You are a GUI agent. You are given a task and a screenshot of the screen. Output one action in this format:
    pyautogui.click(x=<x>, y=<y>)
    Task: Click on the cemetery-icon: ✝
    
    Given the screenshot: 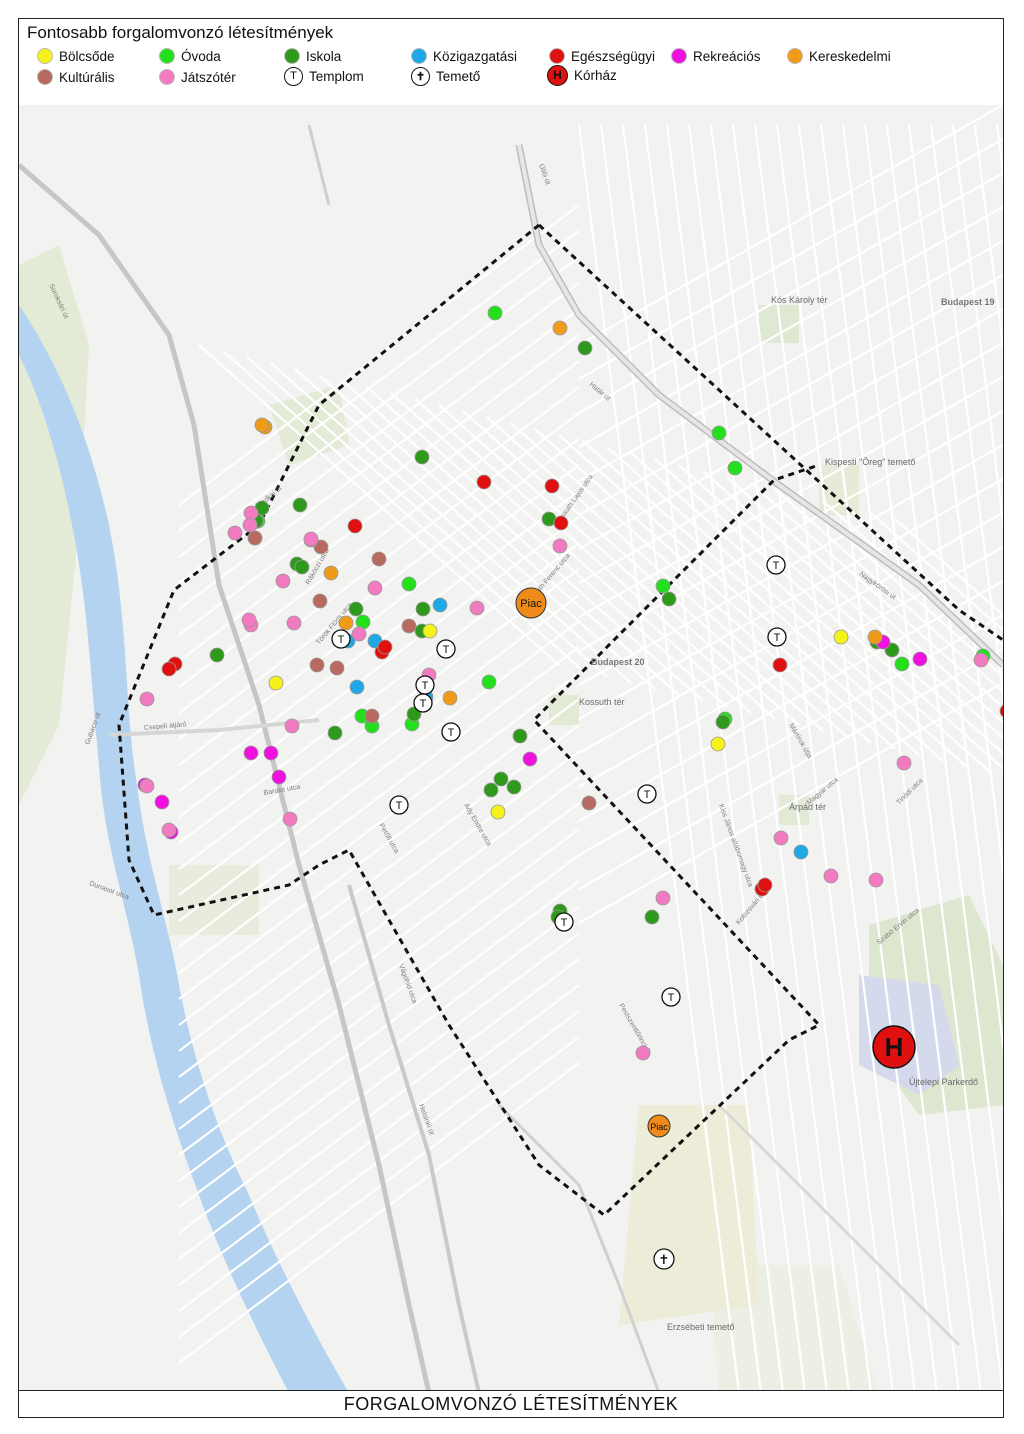 What is the action you would take?
    pyautogui.click(x=664, y=1259)
    